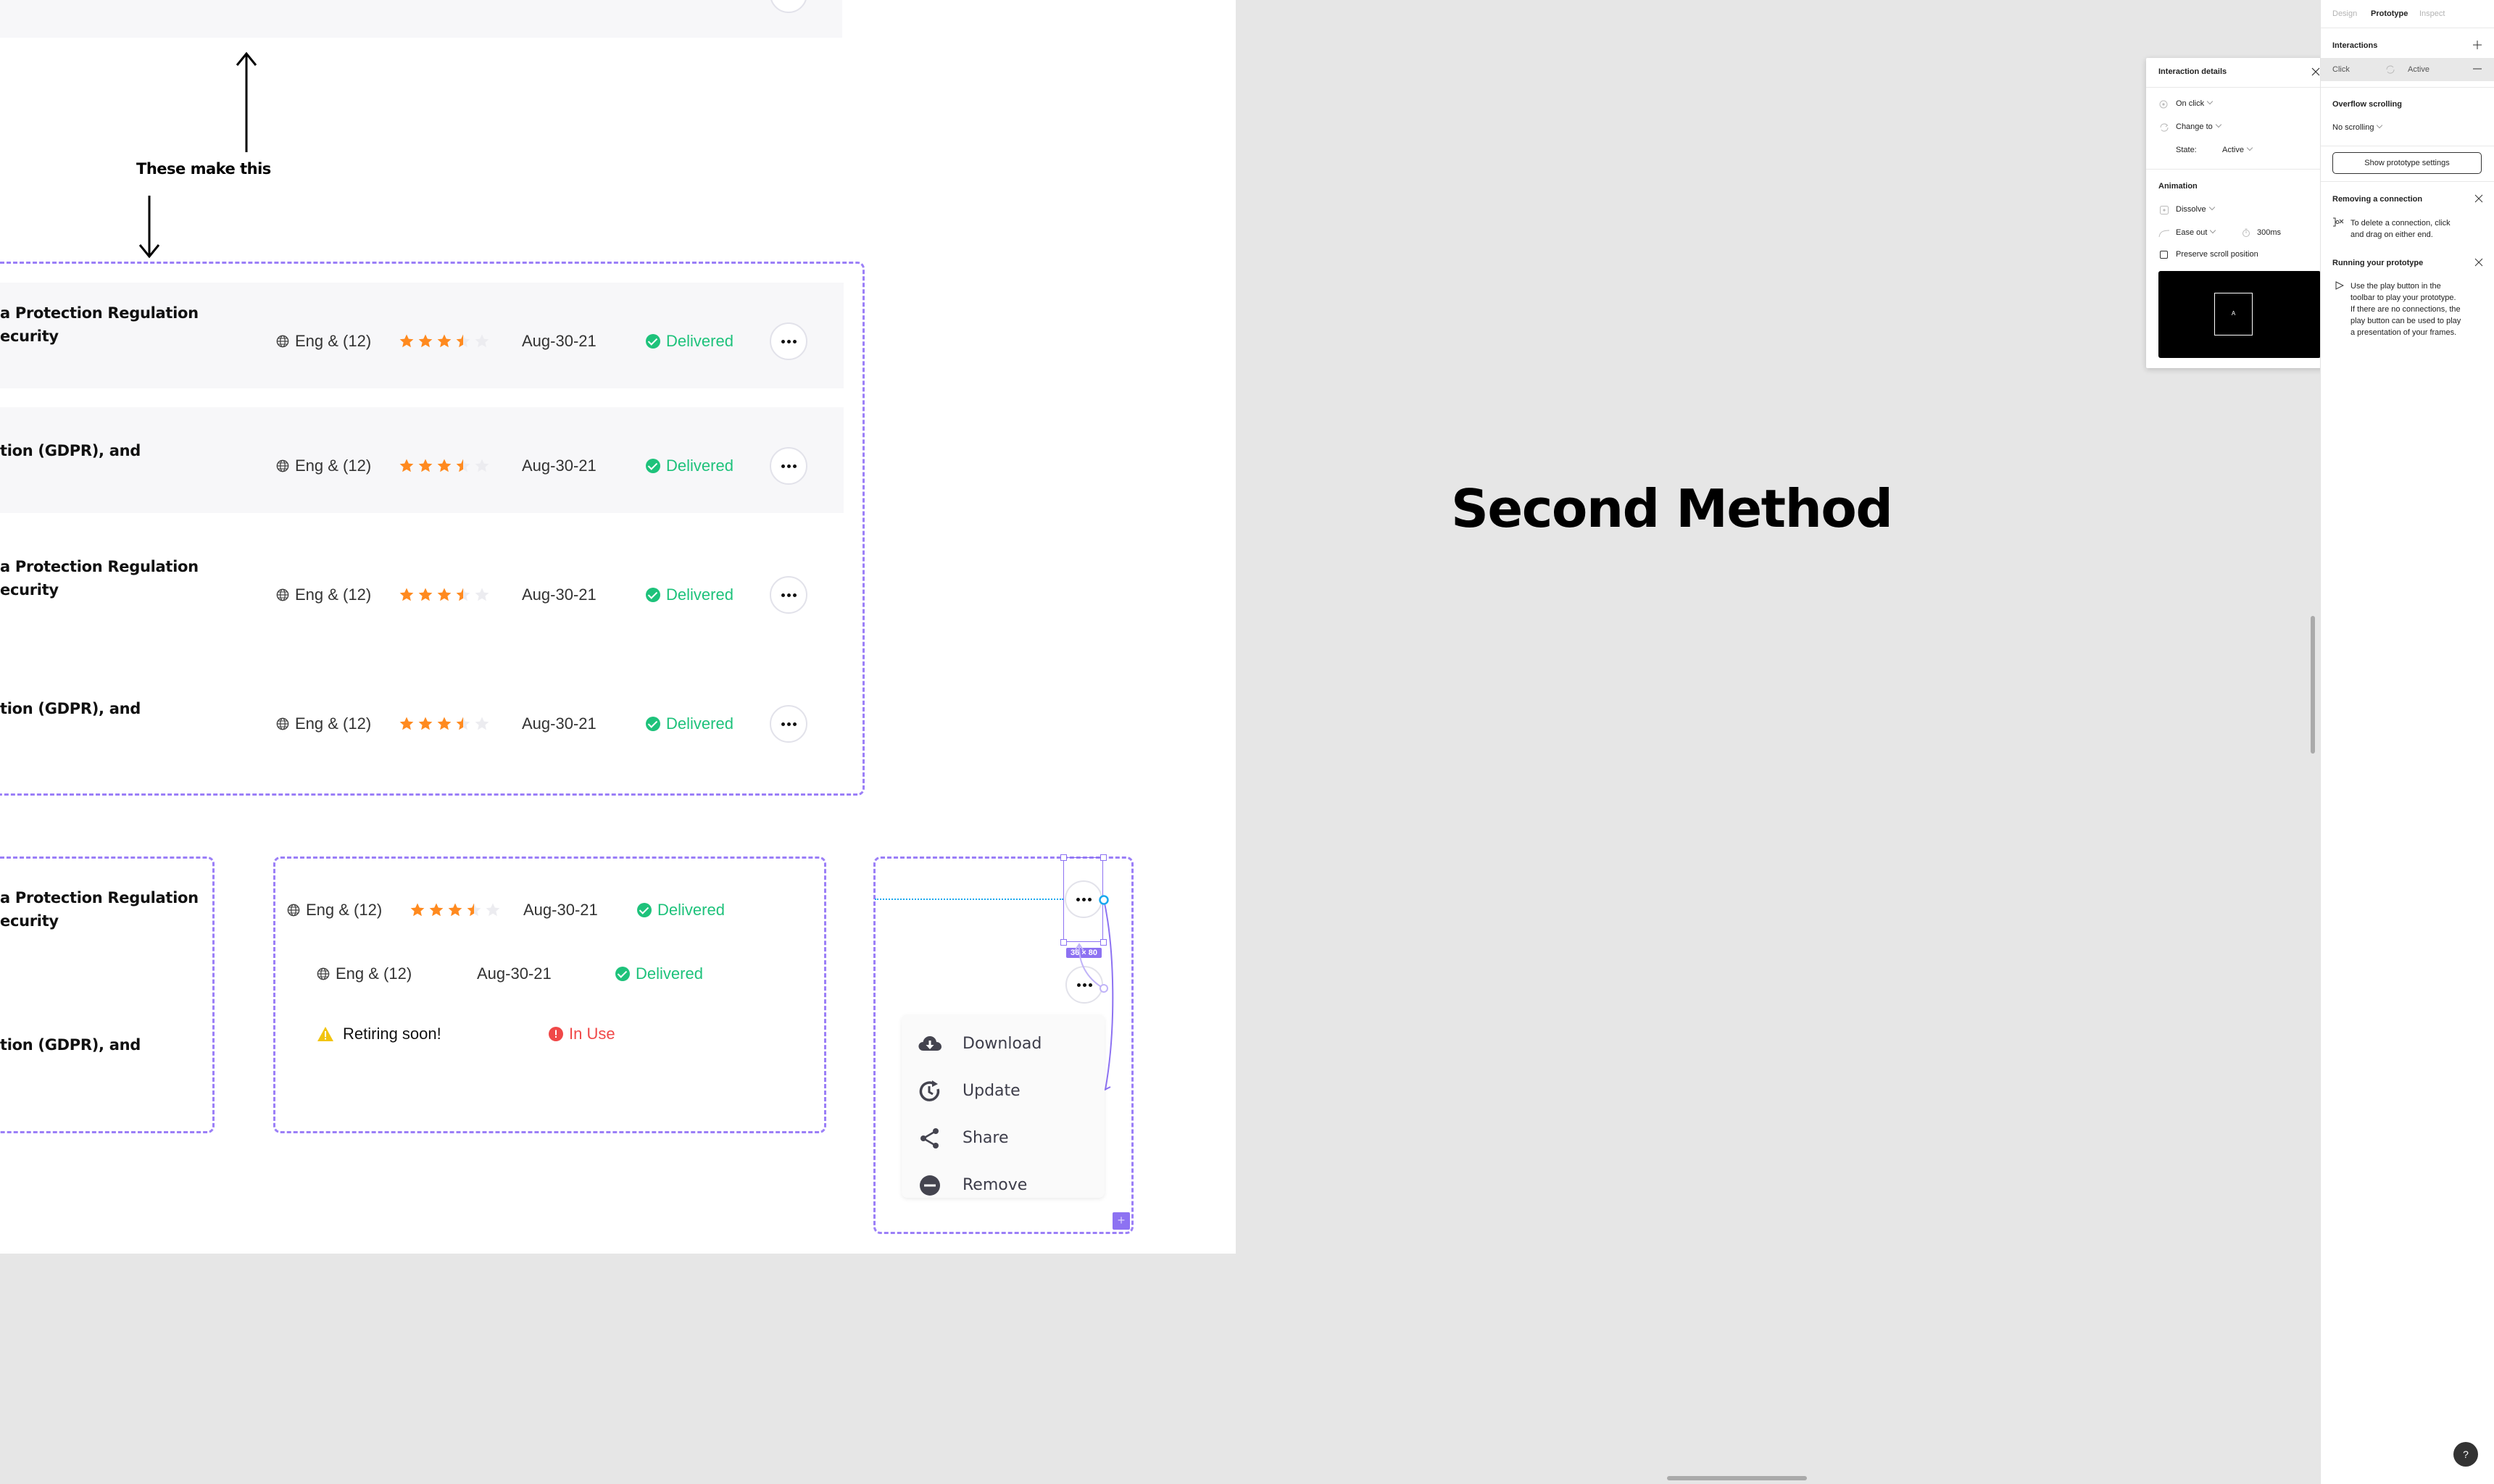  Describe the element at coordinates (2377, 199) in the screenshot. I see `tip-title: Removing a connection` at that location.